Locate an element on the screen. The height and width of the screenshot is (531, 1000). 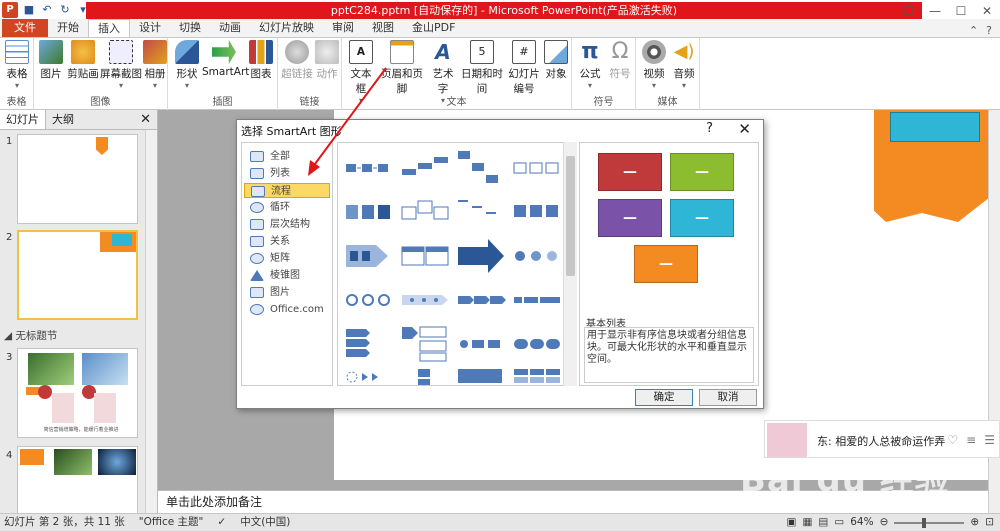
slide-number-button: # 幻灯片编号 is located at coordinates (524, 68).